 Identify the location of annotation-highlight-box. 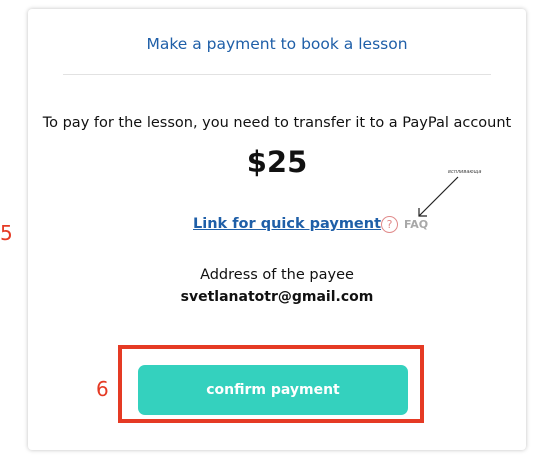
(271, 384).